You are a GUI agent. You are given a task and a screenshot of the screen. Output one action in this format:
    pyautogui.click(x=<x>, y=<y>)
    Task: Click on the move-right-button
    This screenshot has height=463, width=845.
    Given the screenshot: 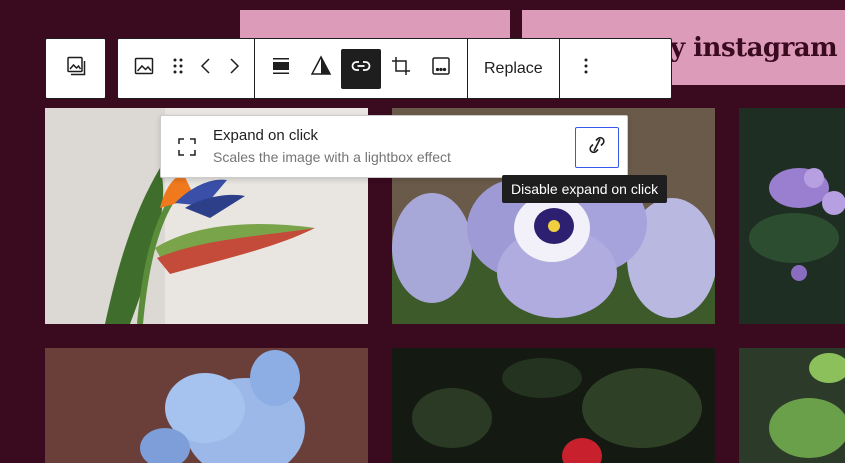 What is the action you would take?
    pyautogui.click(x=234, y=69)
    